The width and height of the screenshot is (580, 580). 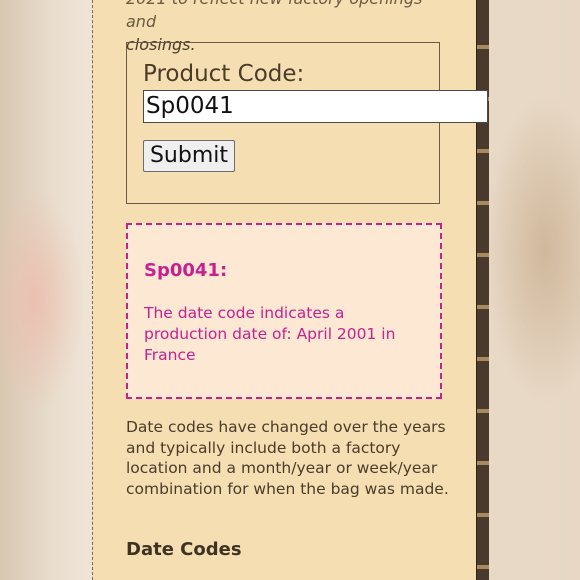 What do you see at coordinates (186, 270) in the screenshot?
I see `result-title: Sp0041:` at bounding box center [186, 270].